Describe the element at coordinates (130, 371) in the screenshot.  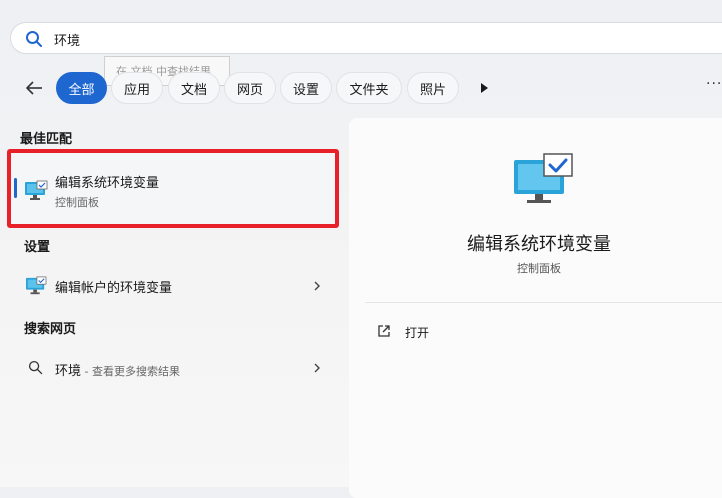
I see `web-search-suffix: - 查看更多搜索结果` at that location.